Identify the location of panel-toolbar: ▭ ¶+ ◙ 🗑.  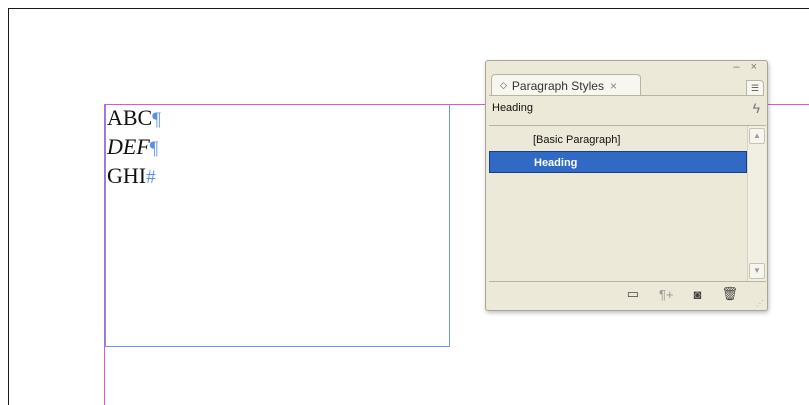
(626, 294).